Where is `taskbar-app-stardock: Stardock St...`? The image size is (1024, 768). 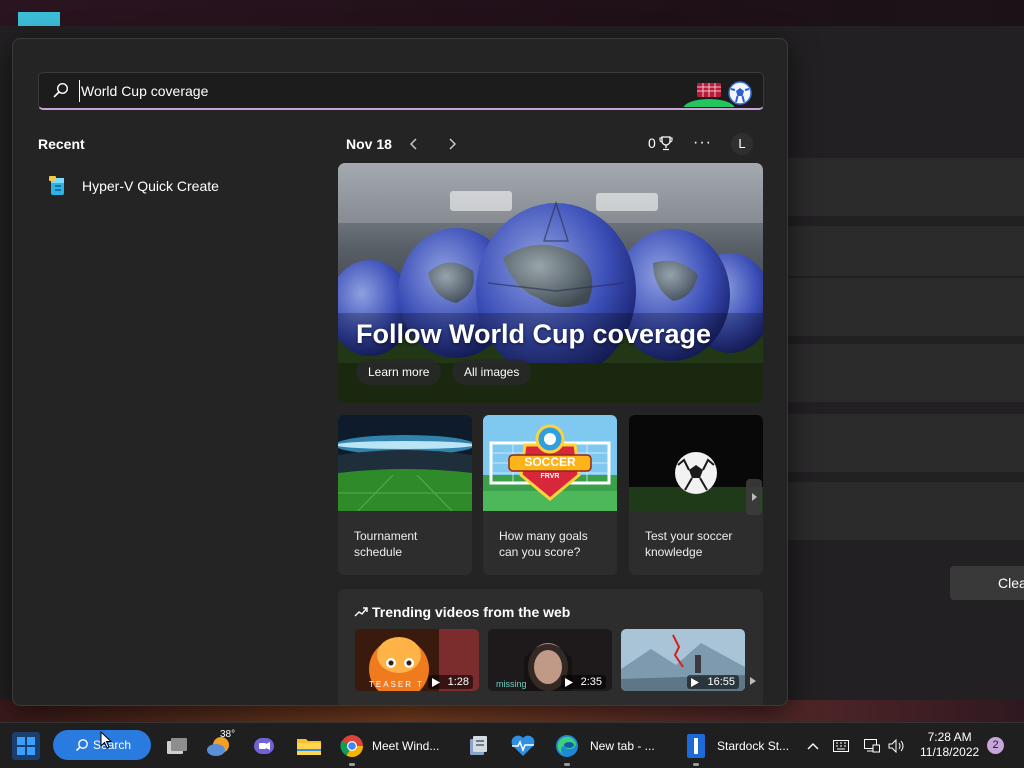 taskbar-app-stardock: Stardock St... is located at coordinates (736, 745).